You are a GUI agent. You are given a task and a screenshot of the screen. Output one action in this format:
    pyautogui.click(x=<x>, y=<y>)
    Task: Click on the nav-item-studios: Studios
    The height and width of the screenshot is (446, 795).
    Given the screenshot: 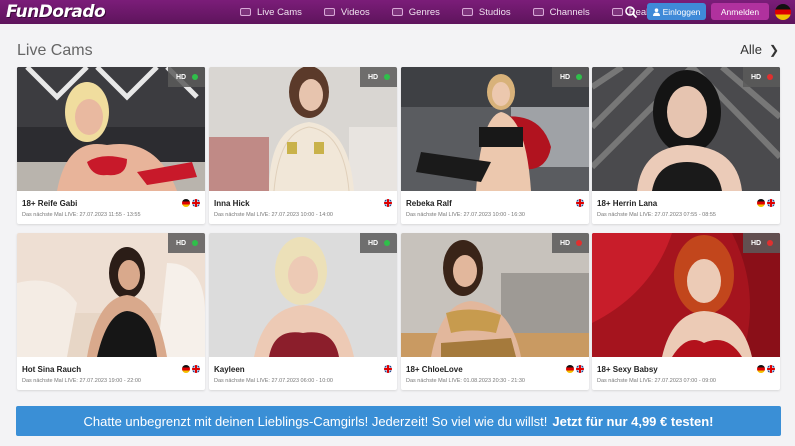 What is the action you would take?
    pyautogui.click(x=486, y=12)
    